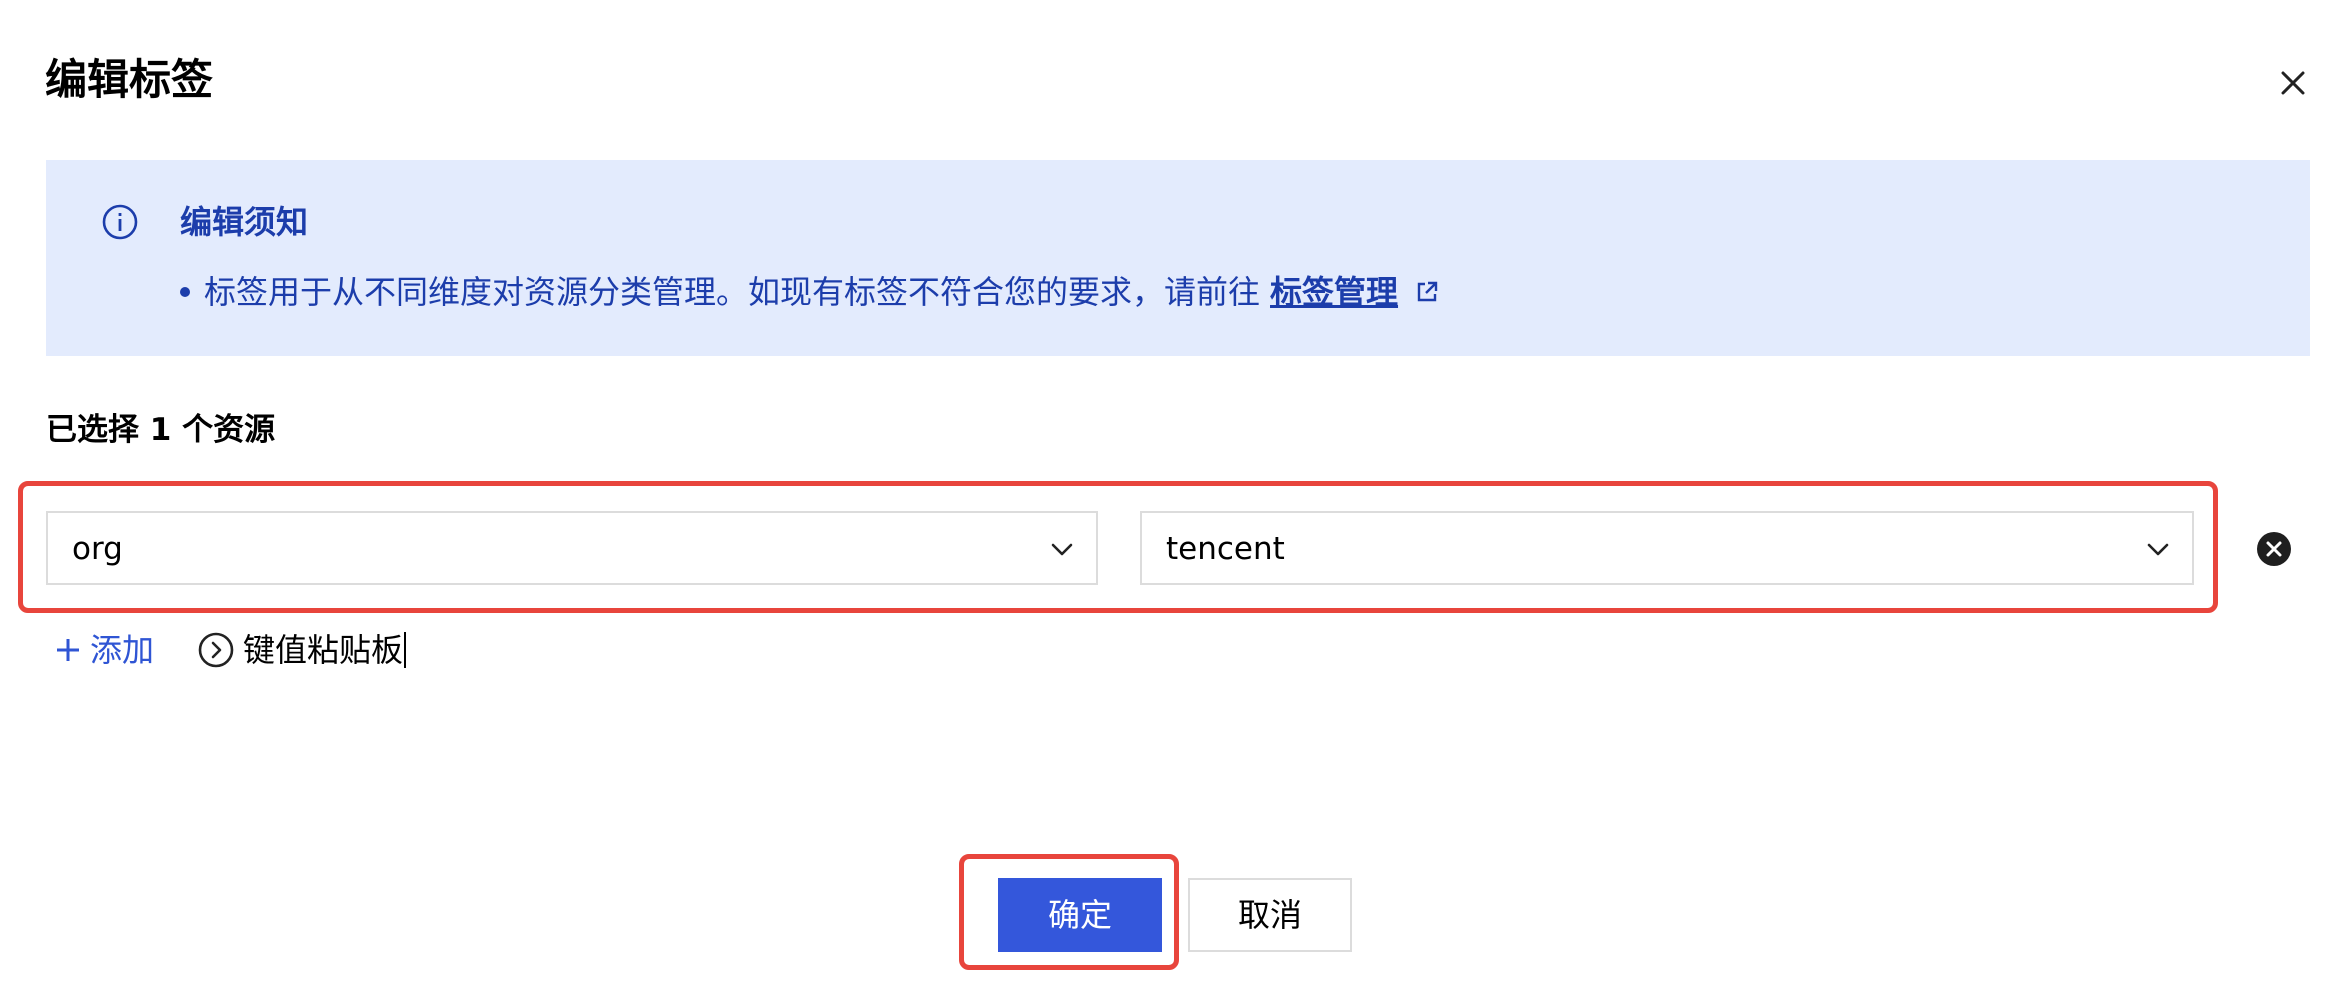 The height and width of the screenshot is (991, 2337). What do you see at coordinates (323, 650) in the screenshot?
I see `key-value-paste-label: 键值粘贴板` at bounding box center [323, 650].